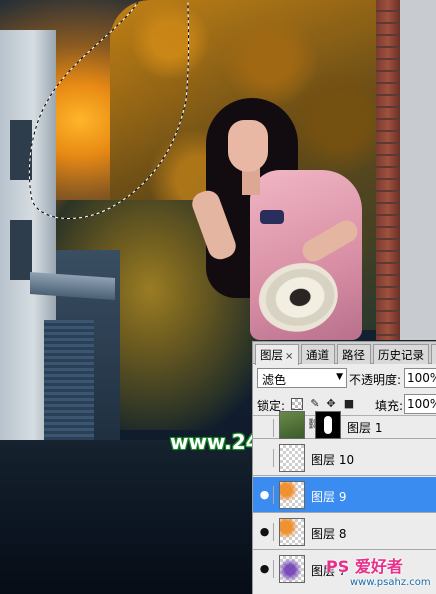 The height and width of the screenshot is (594, 436). I want to click on blend-row: 滤色 ▼ 不透明度: 100%, so click(344, 378).